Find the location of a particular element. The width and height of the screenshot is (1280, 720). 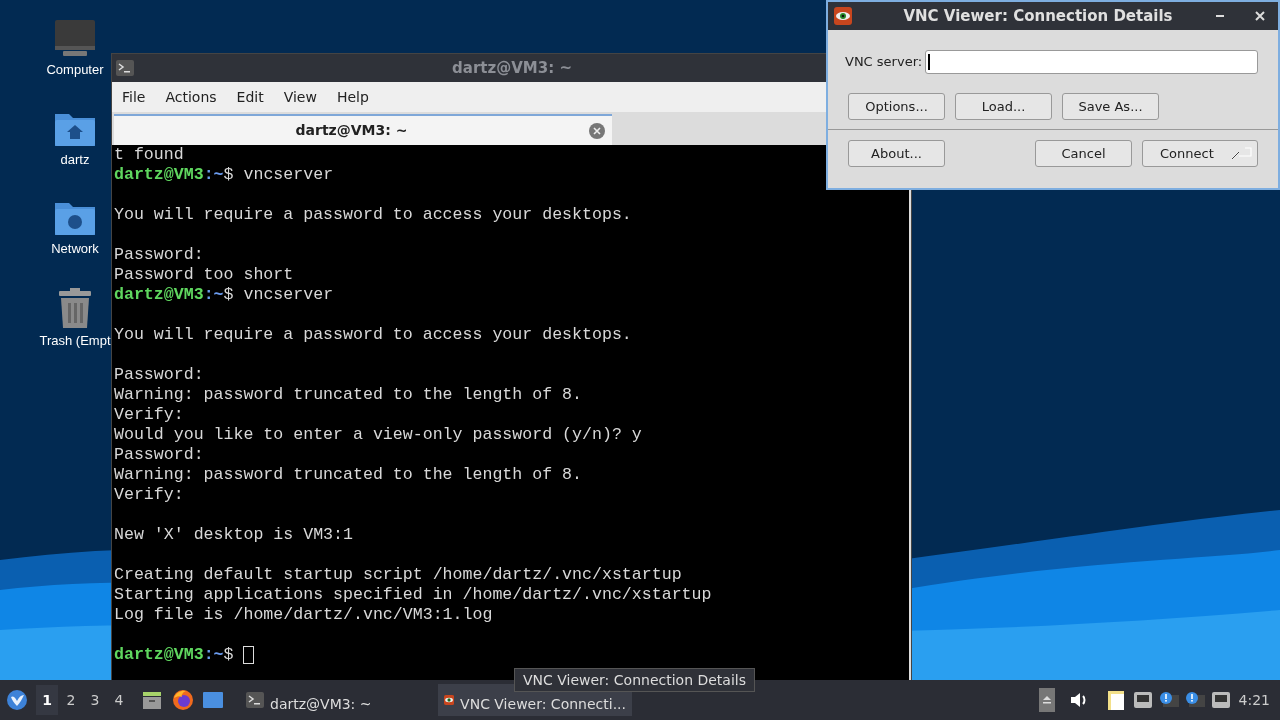

terminal-output-line: Would you like to enter a view-only password (y/n)? y is located at coordinates (378, 435).